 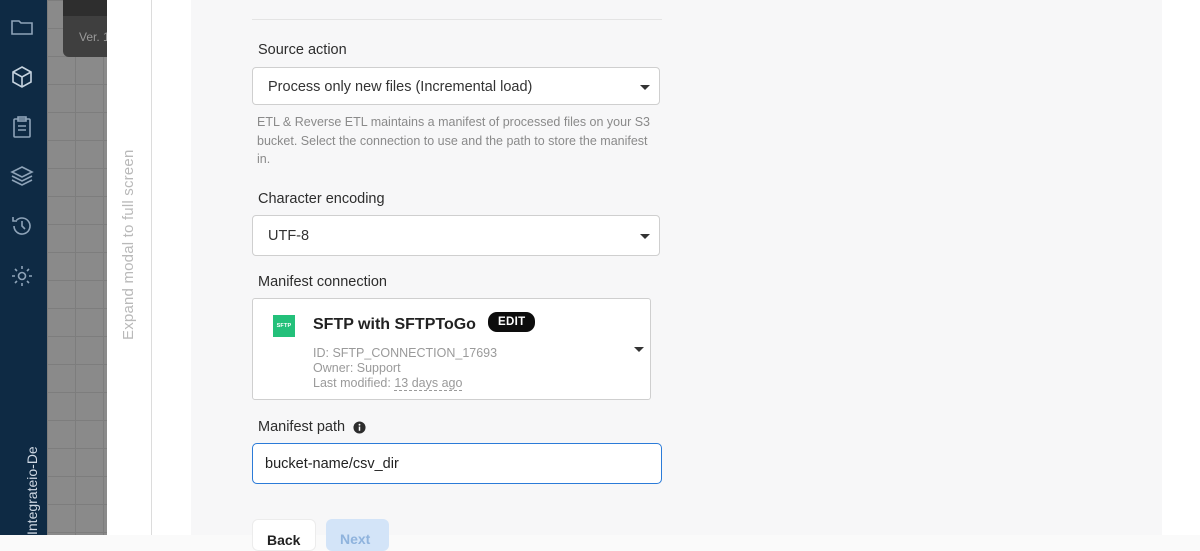 I want to click on manifest-connection-label-text: Manifest connection, so click(x=322, y=282).